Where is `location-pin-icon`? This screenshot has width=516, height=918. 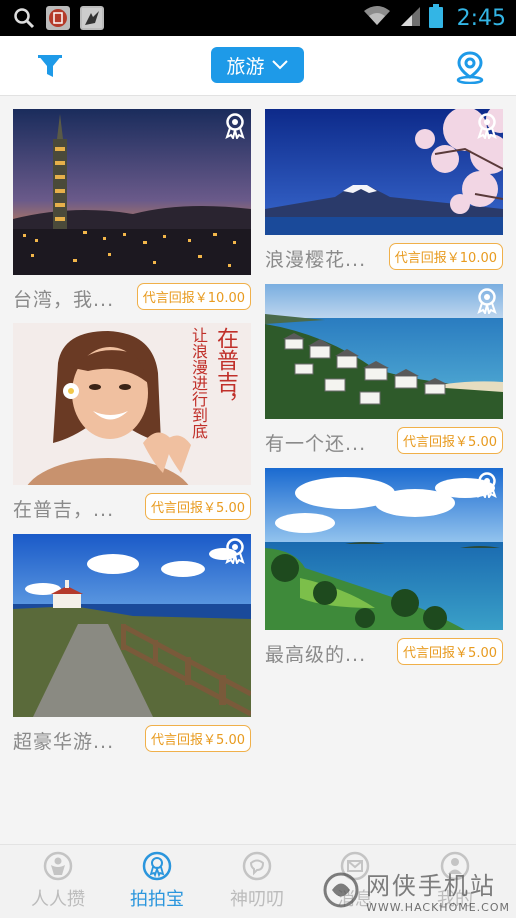 location-pin-icon is located at coordinates (470, 68).